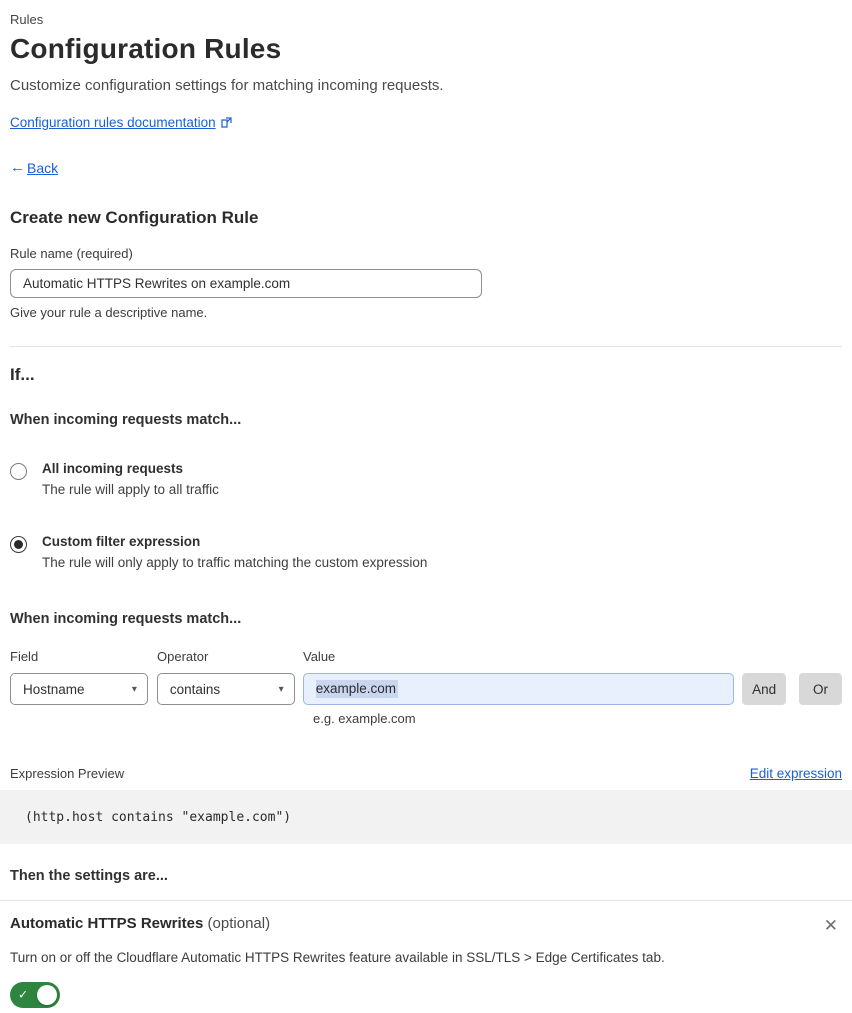  I want to click on field-select-value: Hostname, so click(54, 689).